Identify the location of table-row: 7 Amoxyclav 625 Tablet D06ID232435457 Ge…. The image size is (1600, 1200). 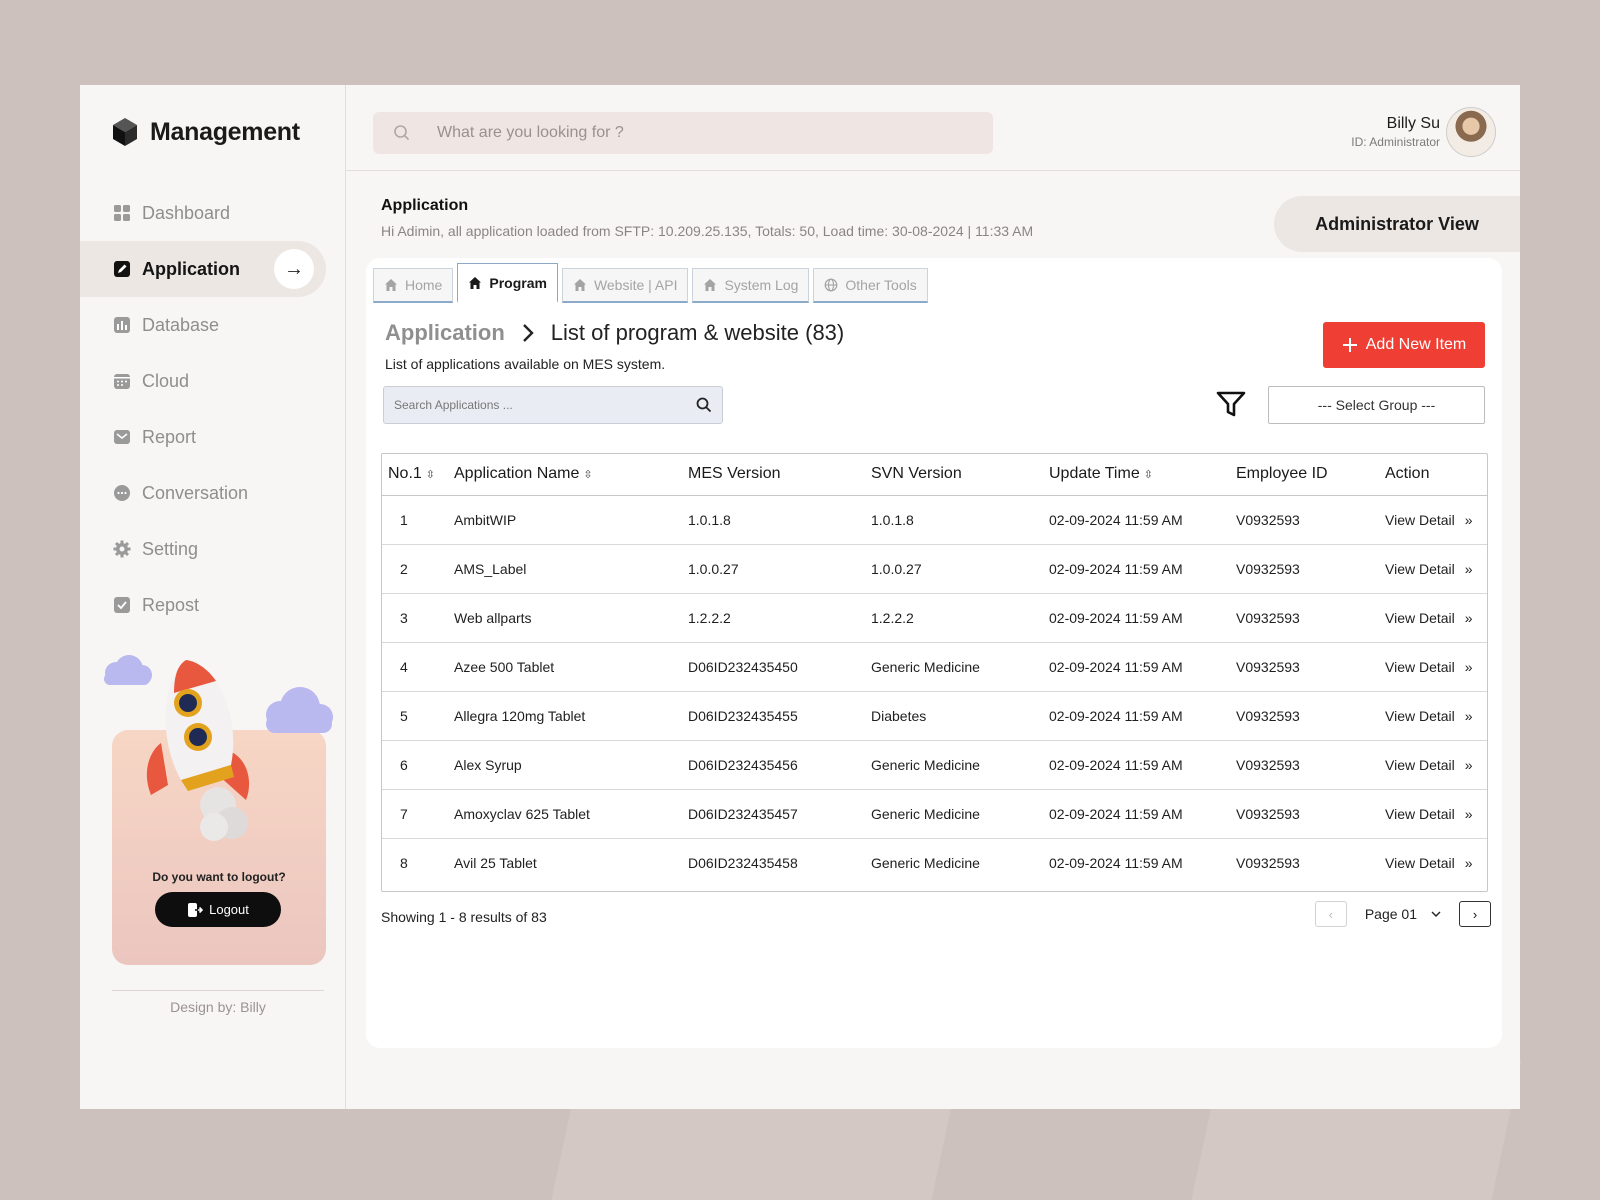
(934, 814).